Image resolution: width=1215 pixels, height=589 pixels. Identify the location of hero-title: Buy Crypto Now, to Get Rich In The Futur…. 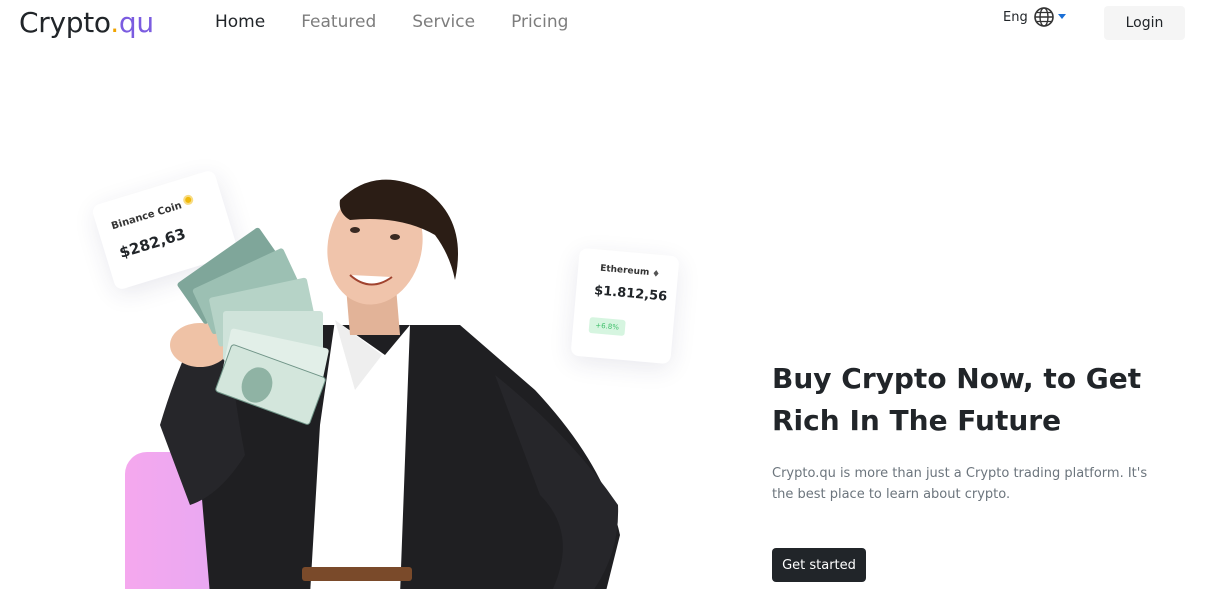
(957, 399).